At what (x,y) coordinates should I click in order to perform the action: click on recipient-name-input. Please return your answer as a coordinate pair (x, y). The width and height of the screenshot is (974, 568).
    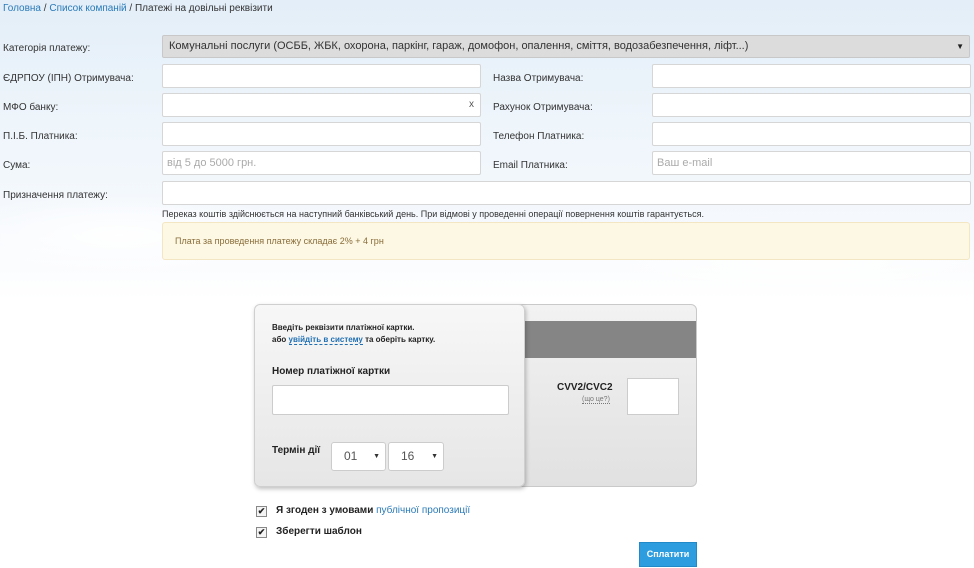
    Looking at the image, I should click on (811, 76).